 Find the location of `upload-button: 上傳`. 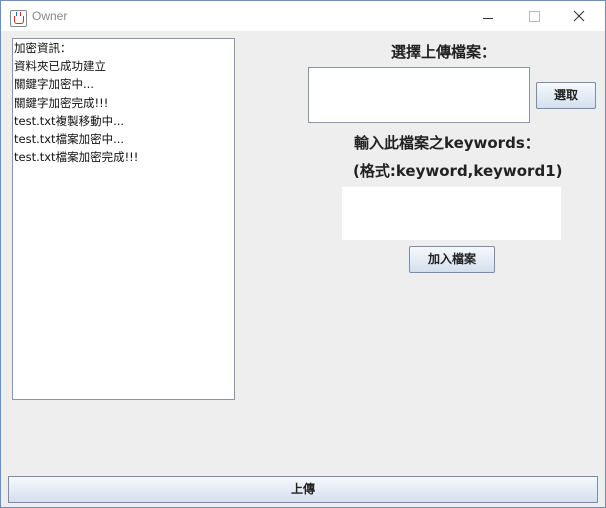

upload-button: 上傳 is located at coordinates (303, 489).